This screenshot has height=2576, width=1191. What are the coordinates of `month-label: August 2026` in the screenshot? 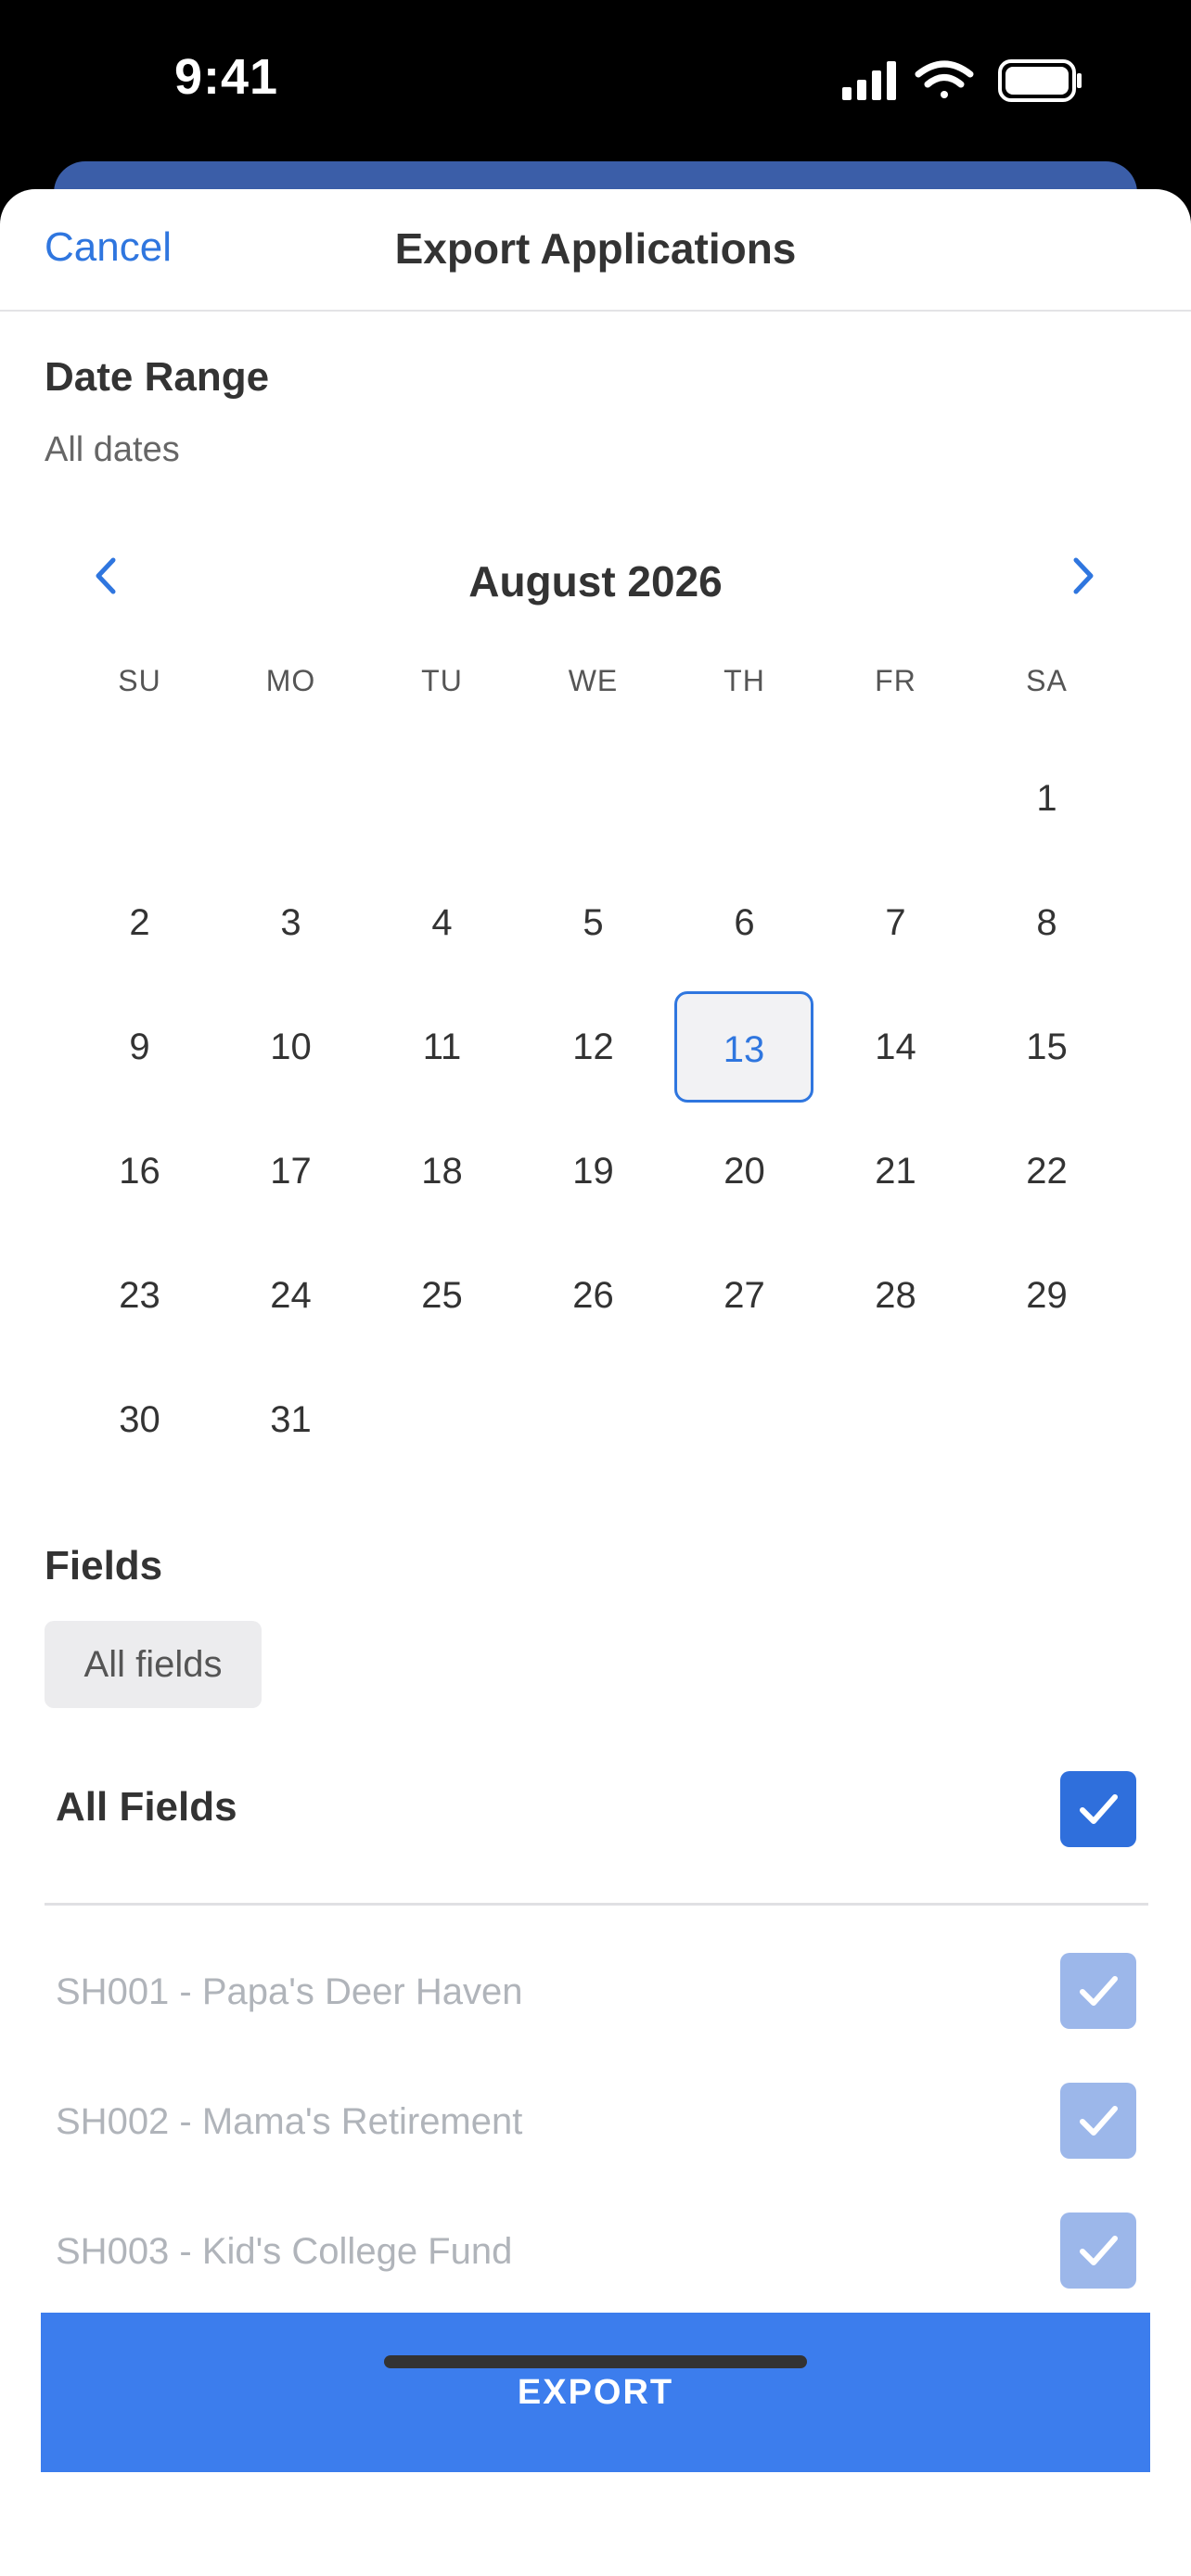 It's located at (595, 581).